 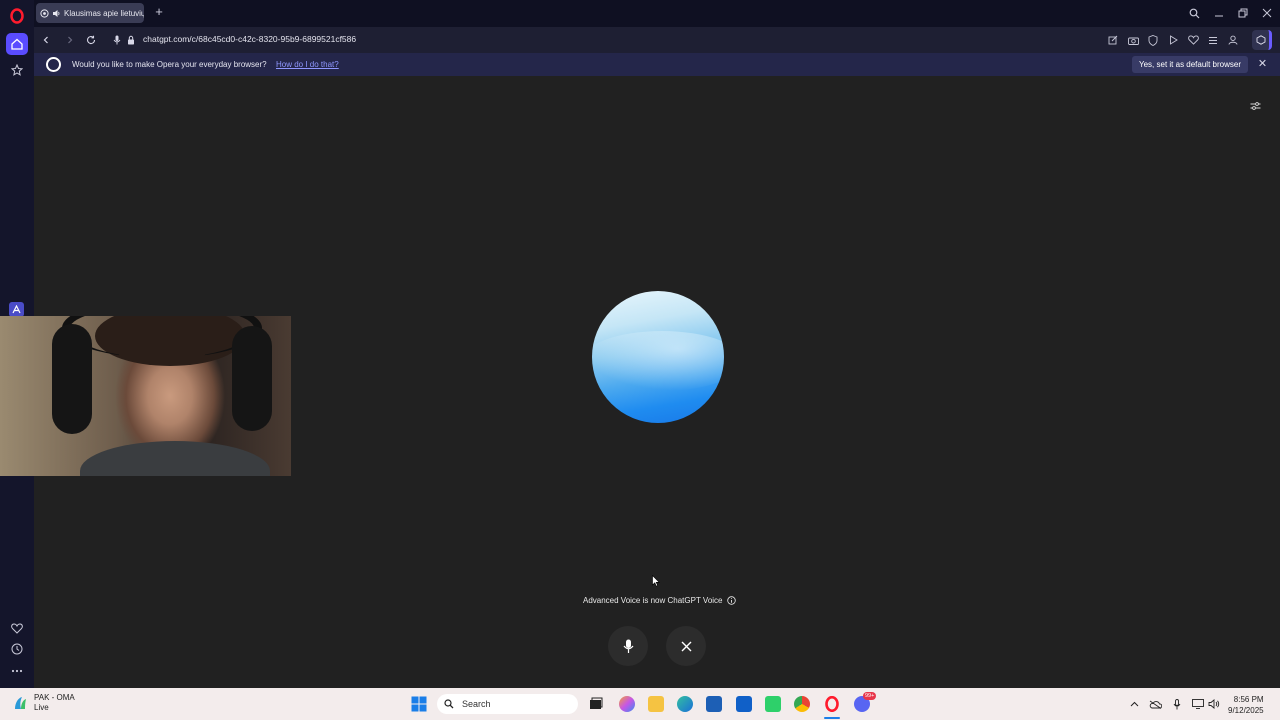 What do you see at coordinates (17, 649) in the screenshot?
I see `history-icon` at bounding box center [17, 649].